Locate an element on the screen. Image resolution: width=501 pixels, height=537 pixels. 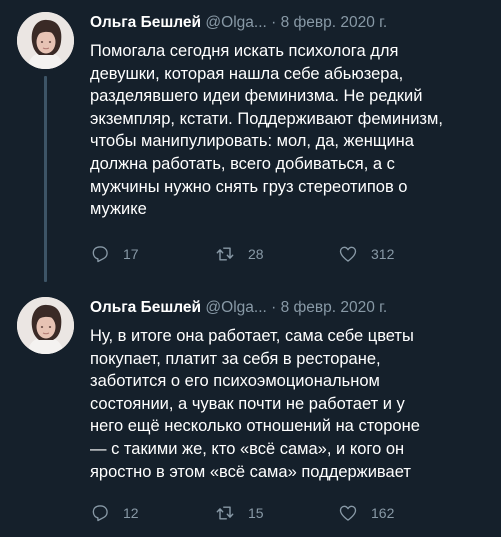
reply-button: 17 is located at coordinates (114, 254).